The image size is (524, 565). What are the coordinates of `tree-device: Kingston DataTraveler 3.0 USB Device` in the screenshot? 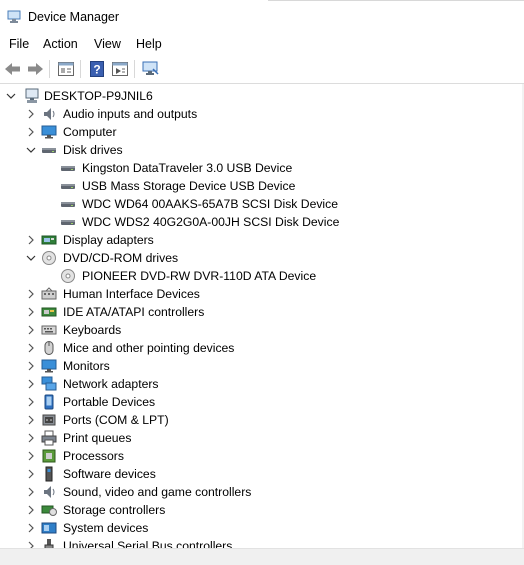 It's located at (262, 168).